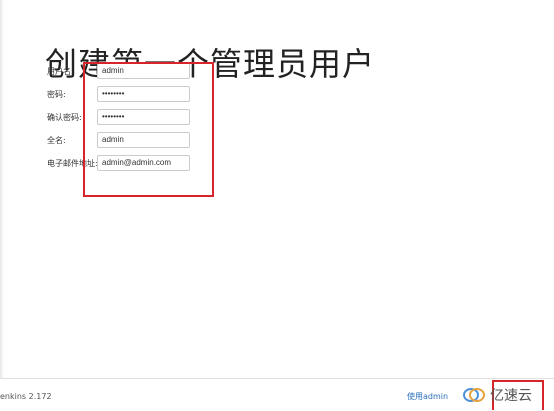 This screenshot has height=411, width=554. What do you see at coordinates (427, 396) in the screenshot?
I see `use-admin-link: 使用admin` at bounding box center [427, 396].